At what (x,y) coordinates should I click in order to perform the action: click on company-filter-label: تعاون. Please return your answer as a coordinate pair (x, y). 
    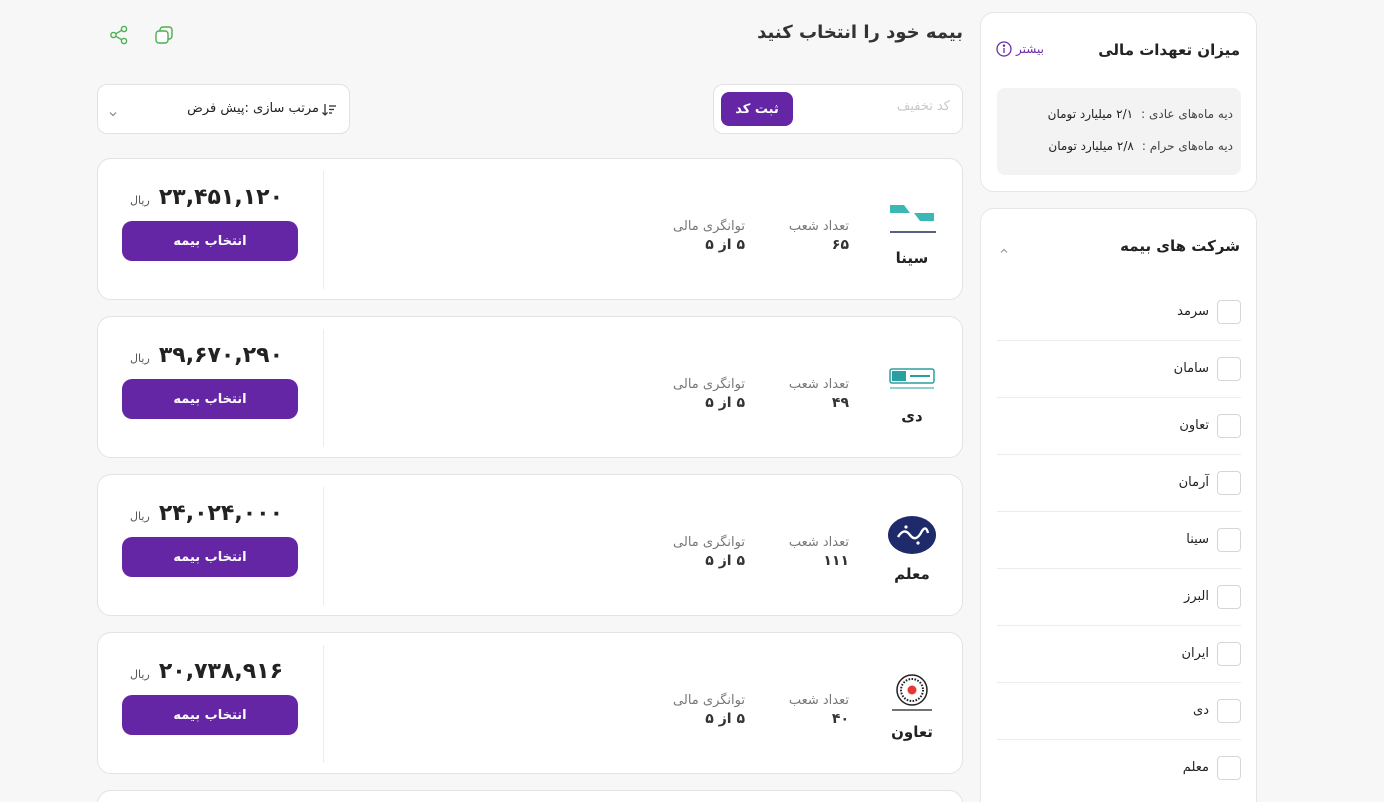
    Looking at the image, I should click on (1194, 425).